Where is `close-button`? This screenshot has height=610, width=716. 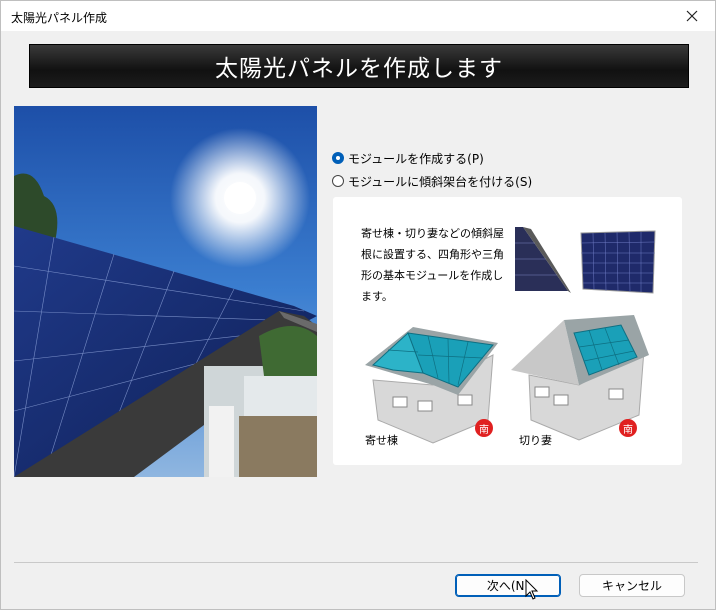
close-button is located at coordinates (692, 16).